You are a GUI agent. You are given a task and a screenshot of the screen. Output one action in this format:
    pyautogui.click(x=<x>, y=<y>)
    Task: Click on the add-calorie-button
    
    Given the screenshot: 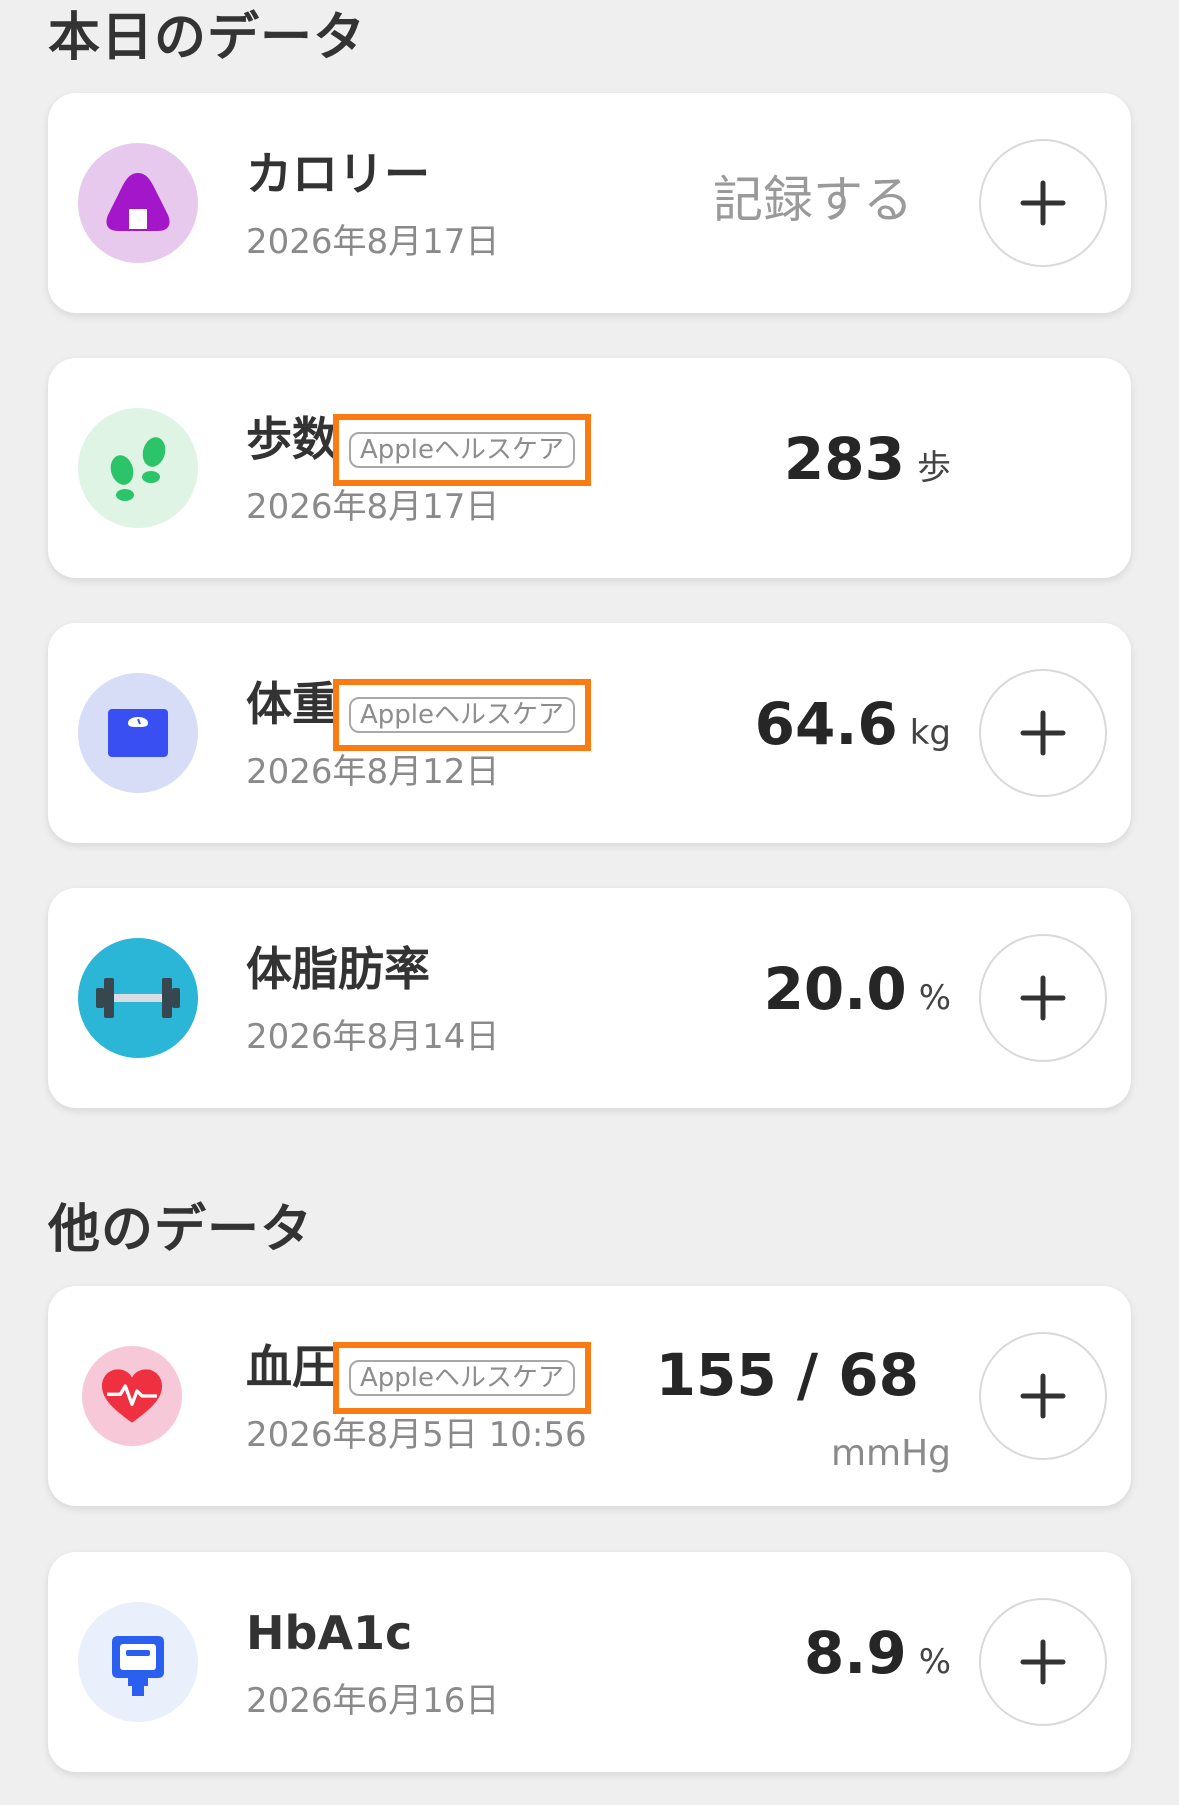 What is the action you would take?
    pyautogui.click(x=1043, y=203)
    